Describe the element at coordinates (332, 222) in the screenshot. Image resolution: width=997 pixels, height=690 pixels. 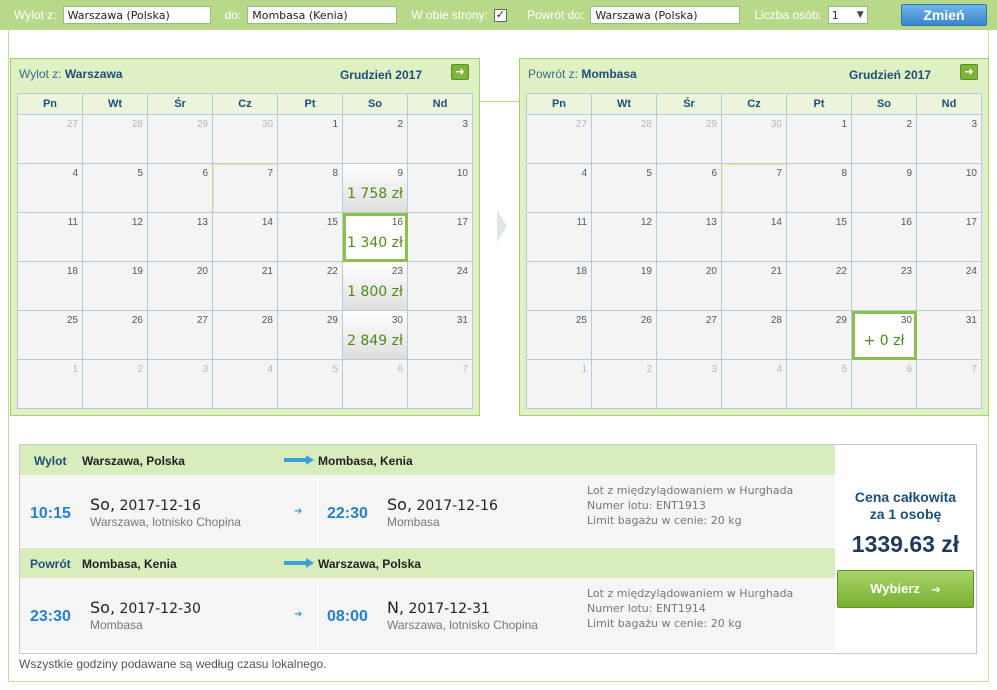
I see `day-number: 15` at that location.